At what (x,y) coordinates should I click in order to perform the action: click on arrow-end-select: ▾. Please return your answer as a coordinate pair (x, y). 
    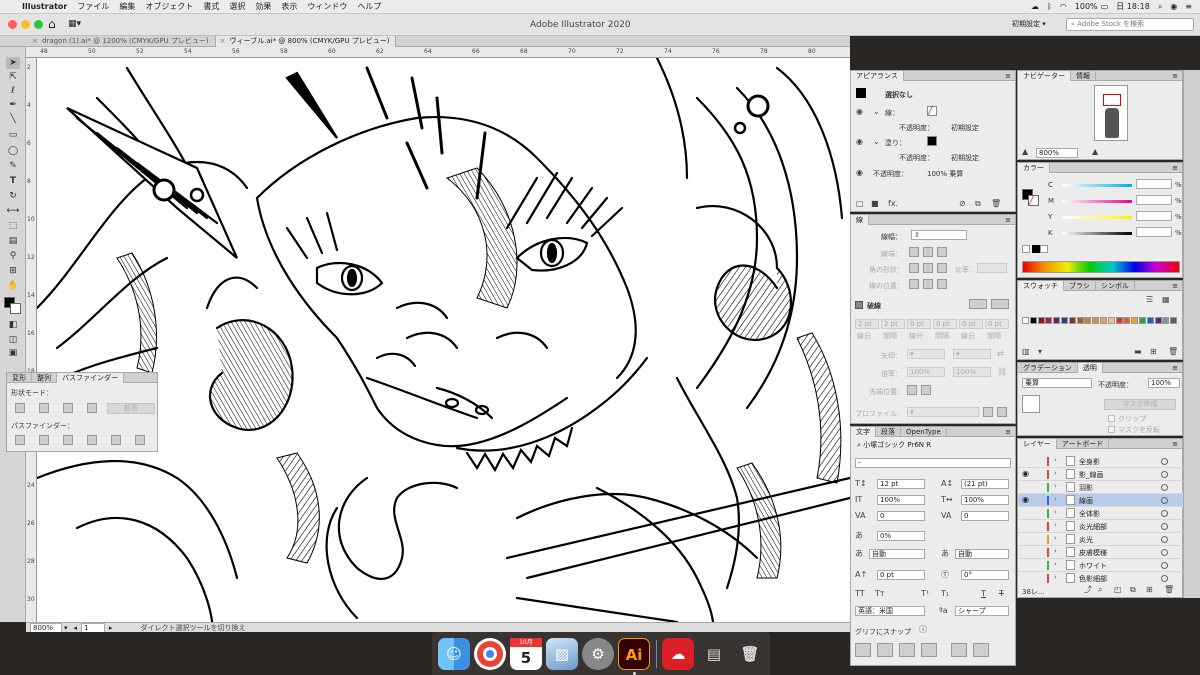
    Looking at the image, I should click on (972, 354).